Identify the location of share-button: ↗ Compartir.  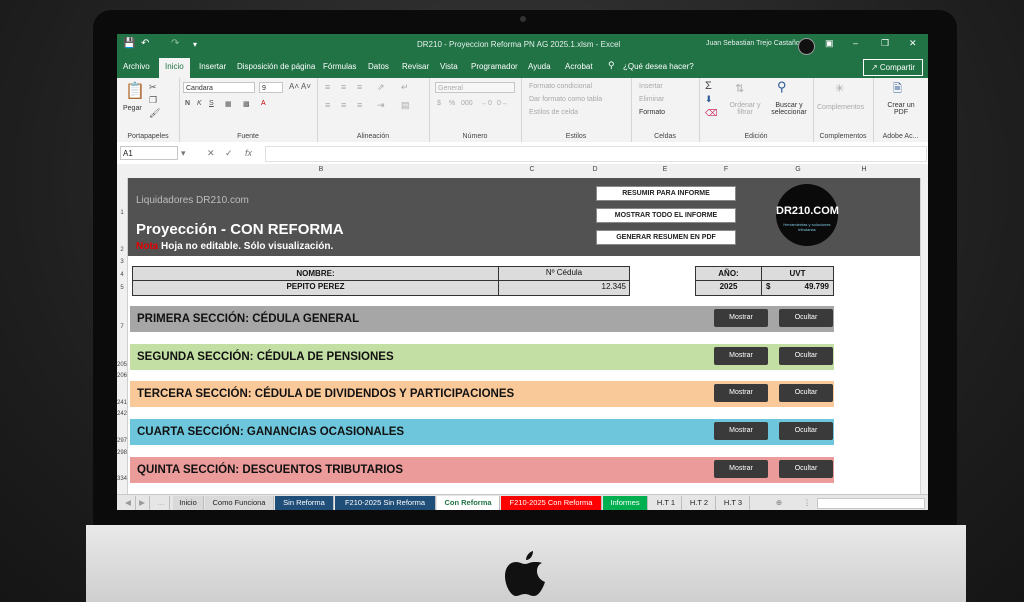
(893, 67).